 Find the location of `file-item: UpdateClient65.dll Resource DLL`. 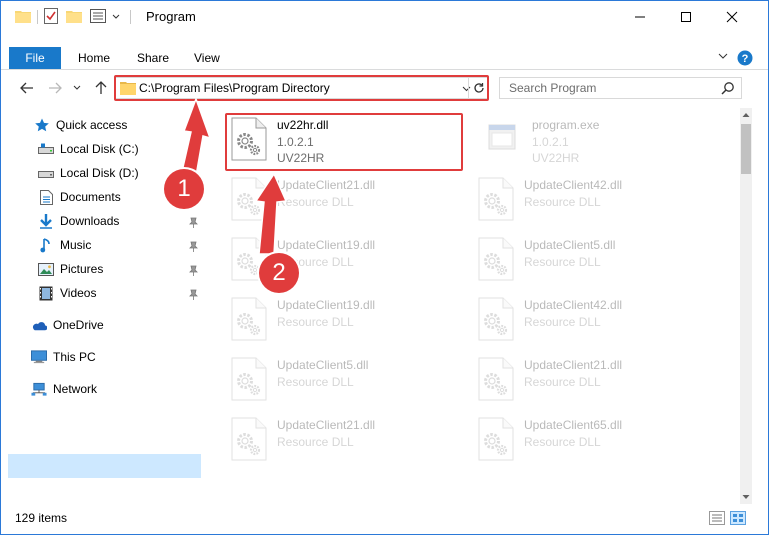

file-item: UpdateClient65.dll Resource DLL is located at coordinates (593, 442).